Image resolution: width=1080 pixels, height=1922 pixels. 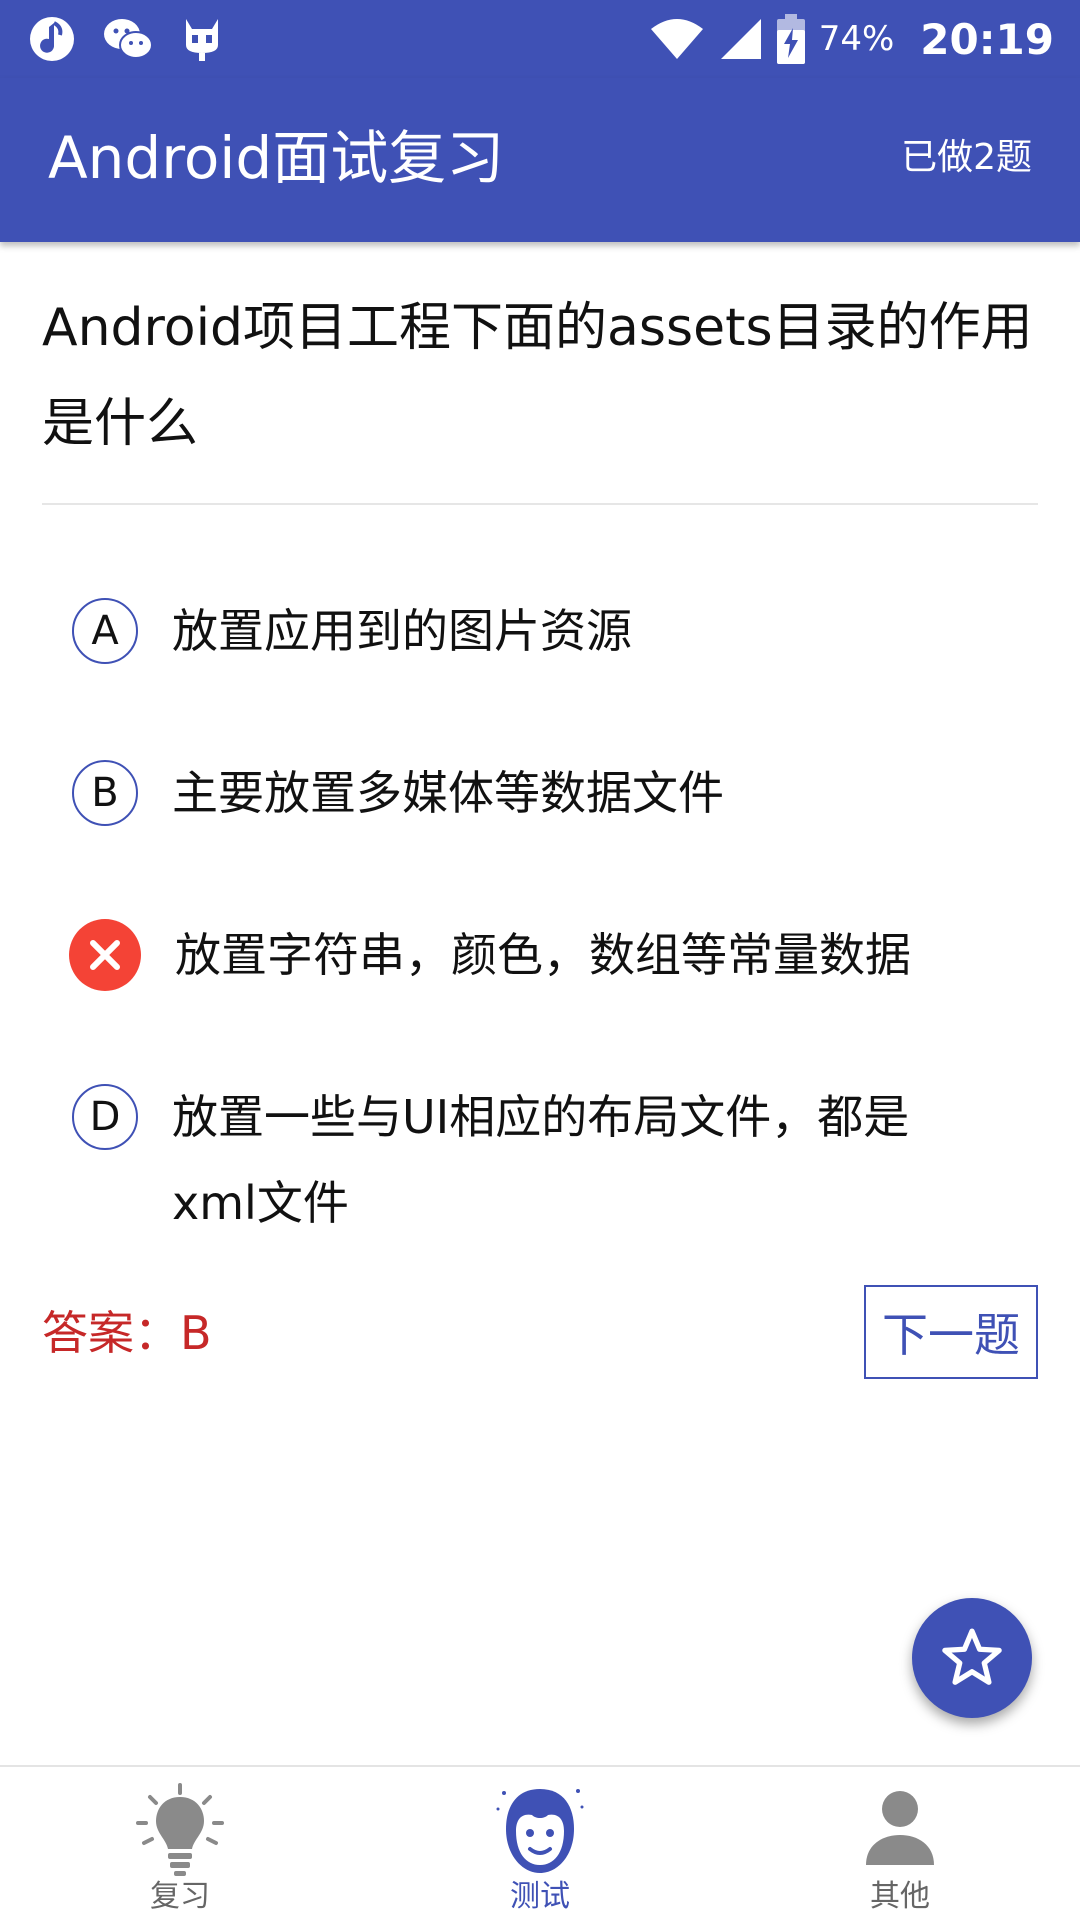 What do you see at coordinates (105, 955) in the screenshot?
I see `wrong-answer-icon` at bounding box center [105, 955].